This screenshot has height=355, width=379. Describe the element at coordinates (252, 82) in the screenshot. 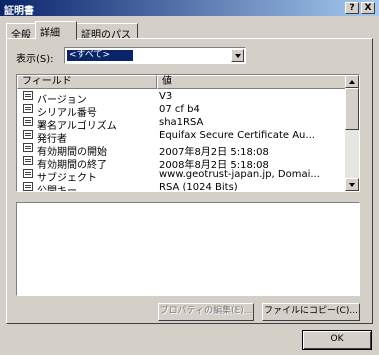

I see `column-header-value: 値` at that location.